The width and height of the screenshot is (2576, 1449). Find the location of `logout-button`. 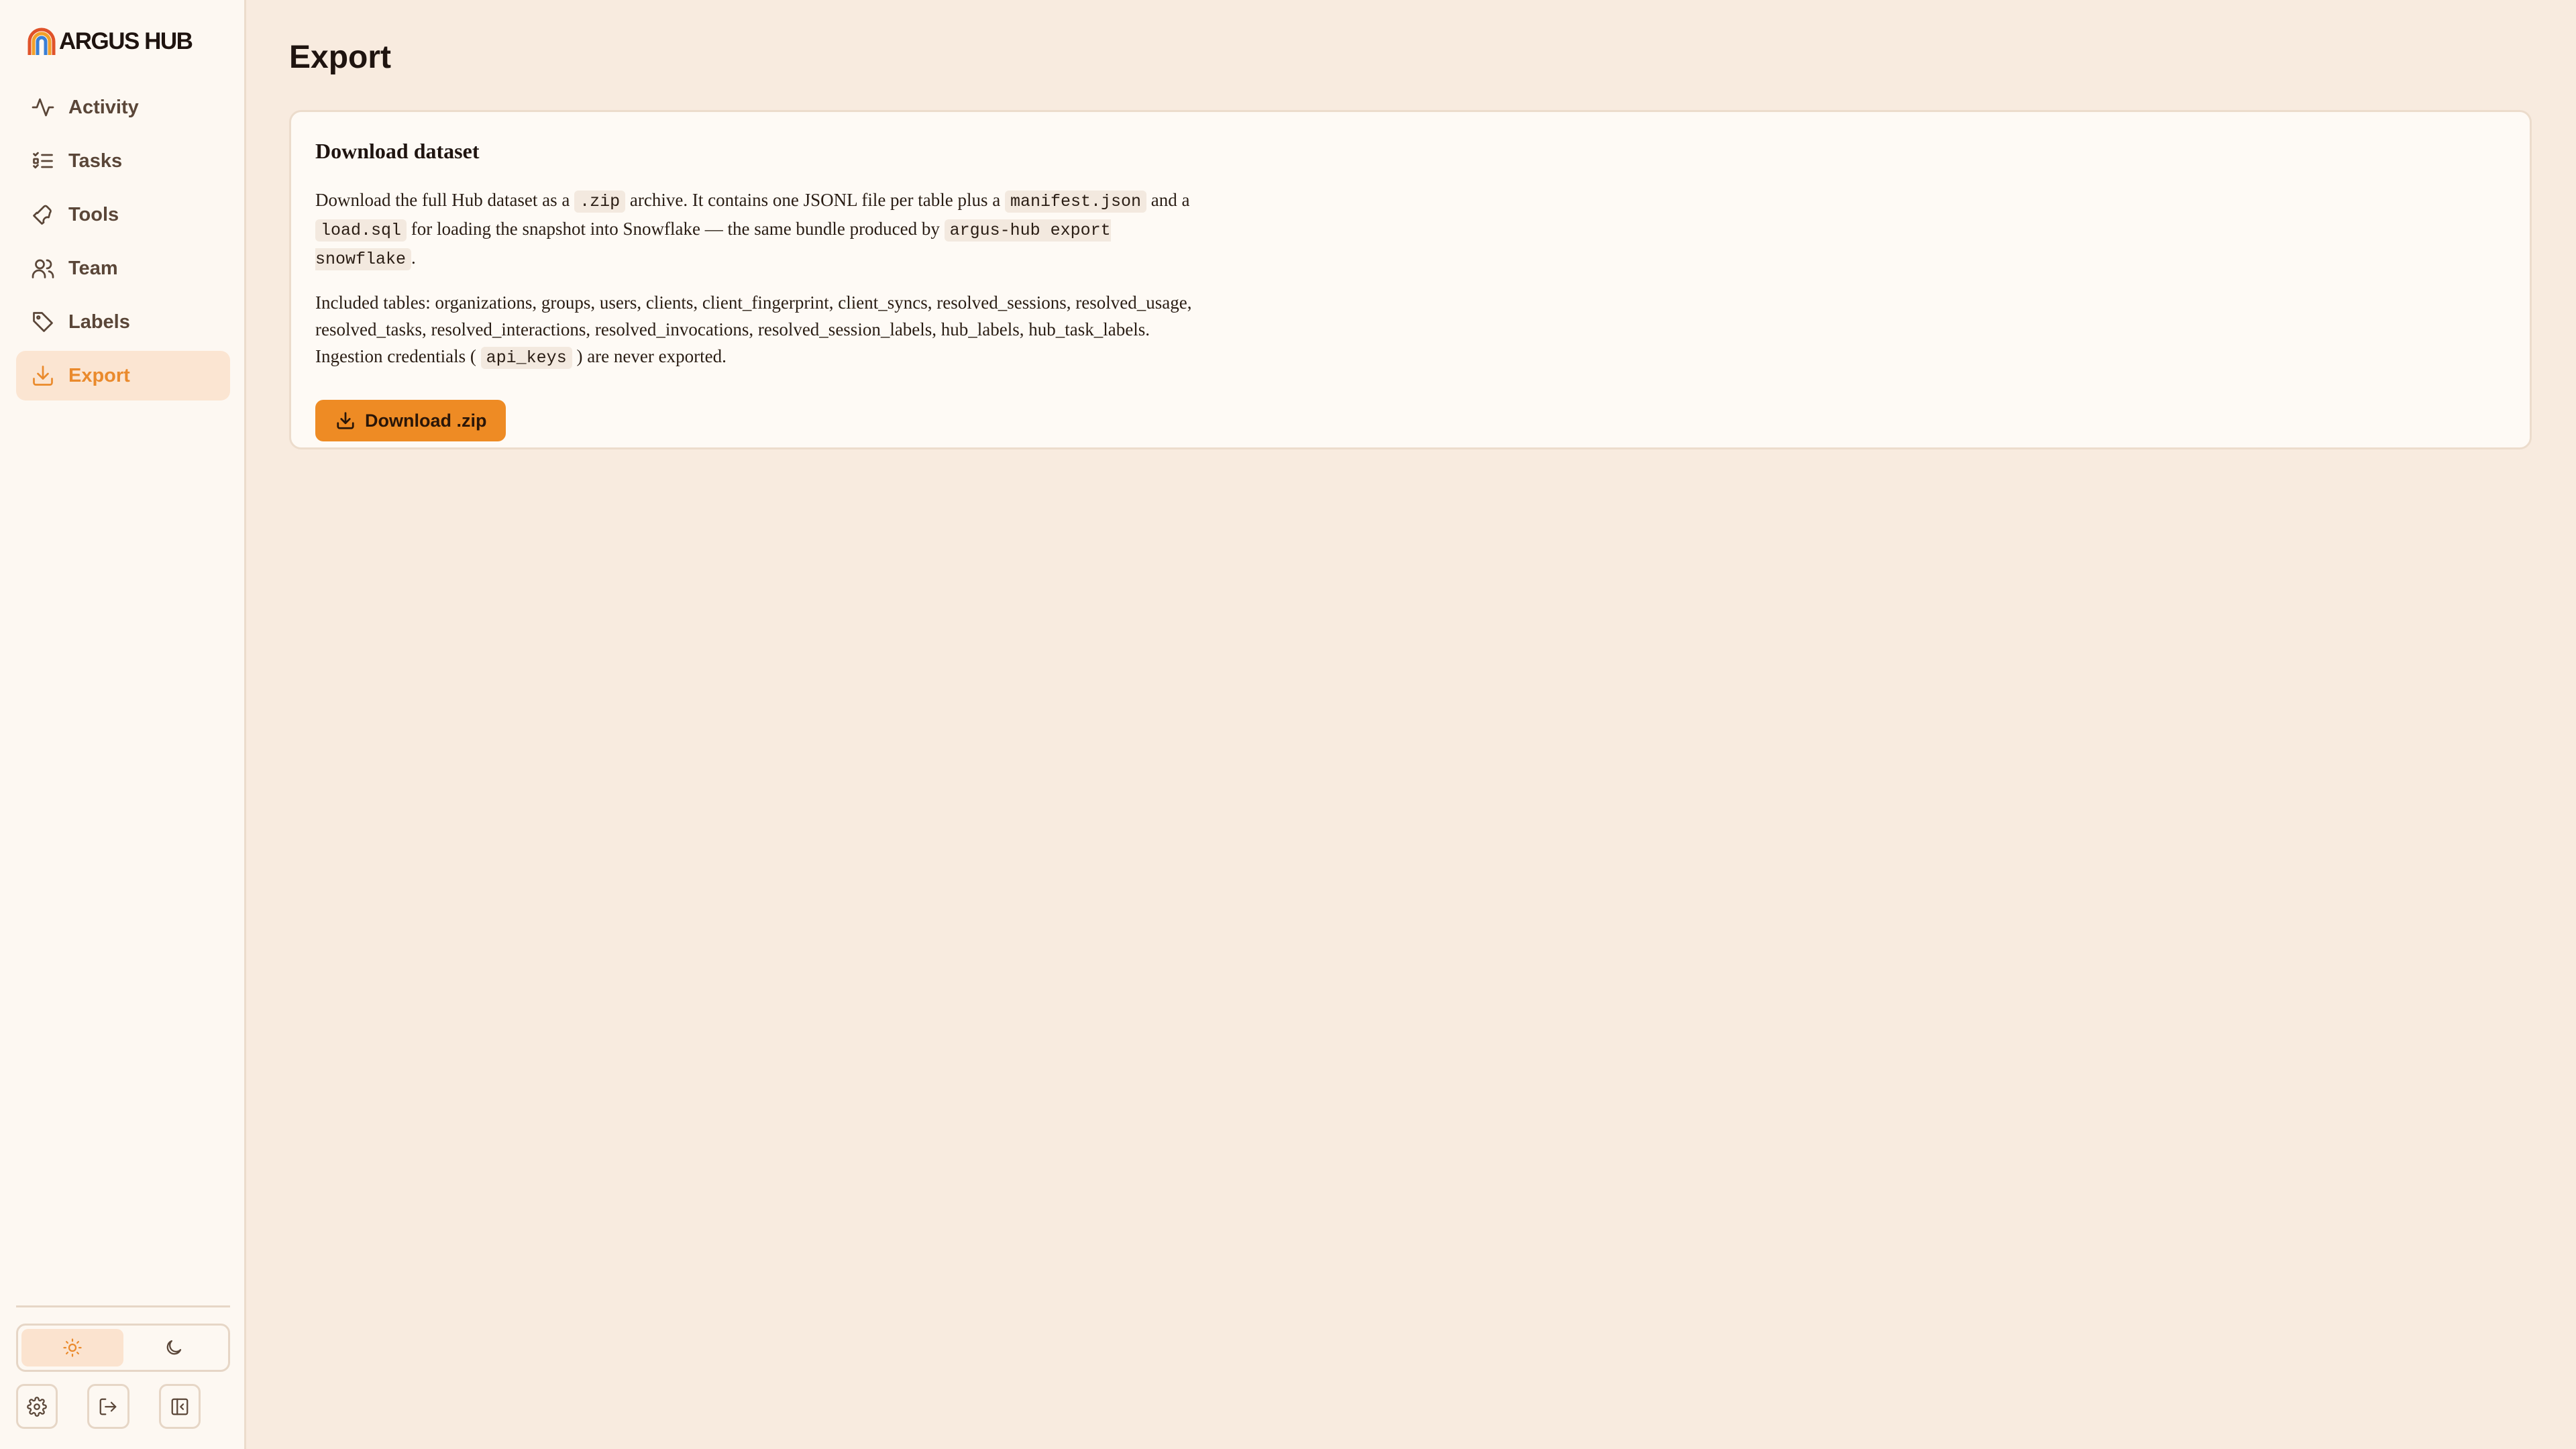

logout-button is located at coordinates (108, 1406).